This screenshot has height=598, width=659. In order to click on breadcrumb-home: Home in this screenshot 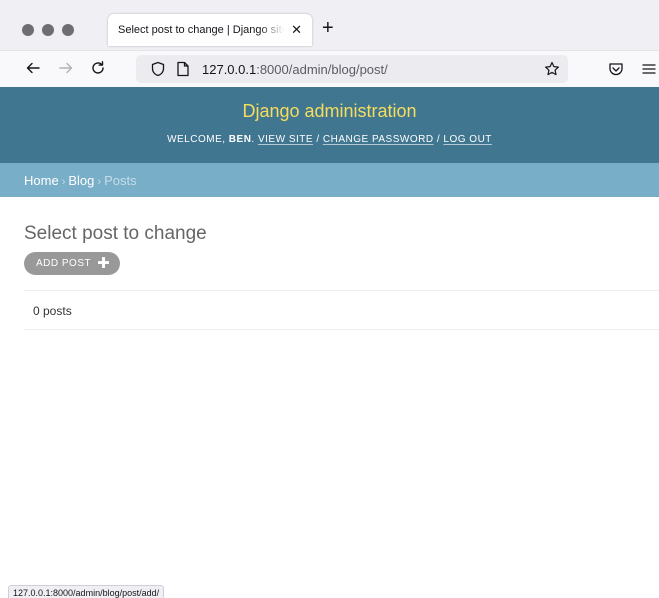, I will do `click(41, 180)`.